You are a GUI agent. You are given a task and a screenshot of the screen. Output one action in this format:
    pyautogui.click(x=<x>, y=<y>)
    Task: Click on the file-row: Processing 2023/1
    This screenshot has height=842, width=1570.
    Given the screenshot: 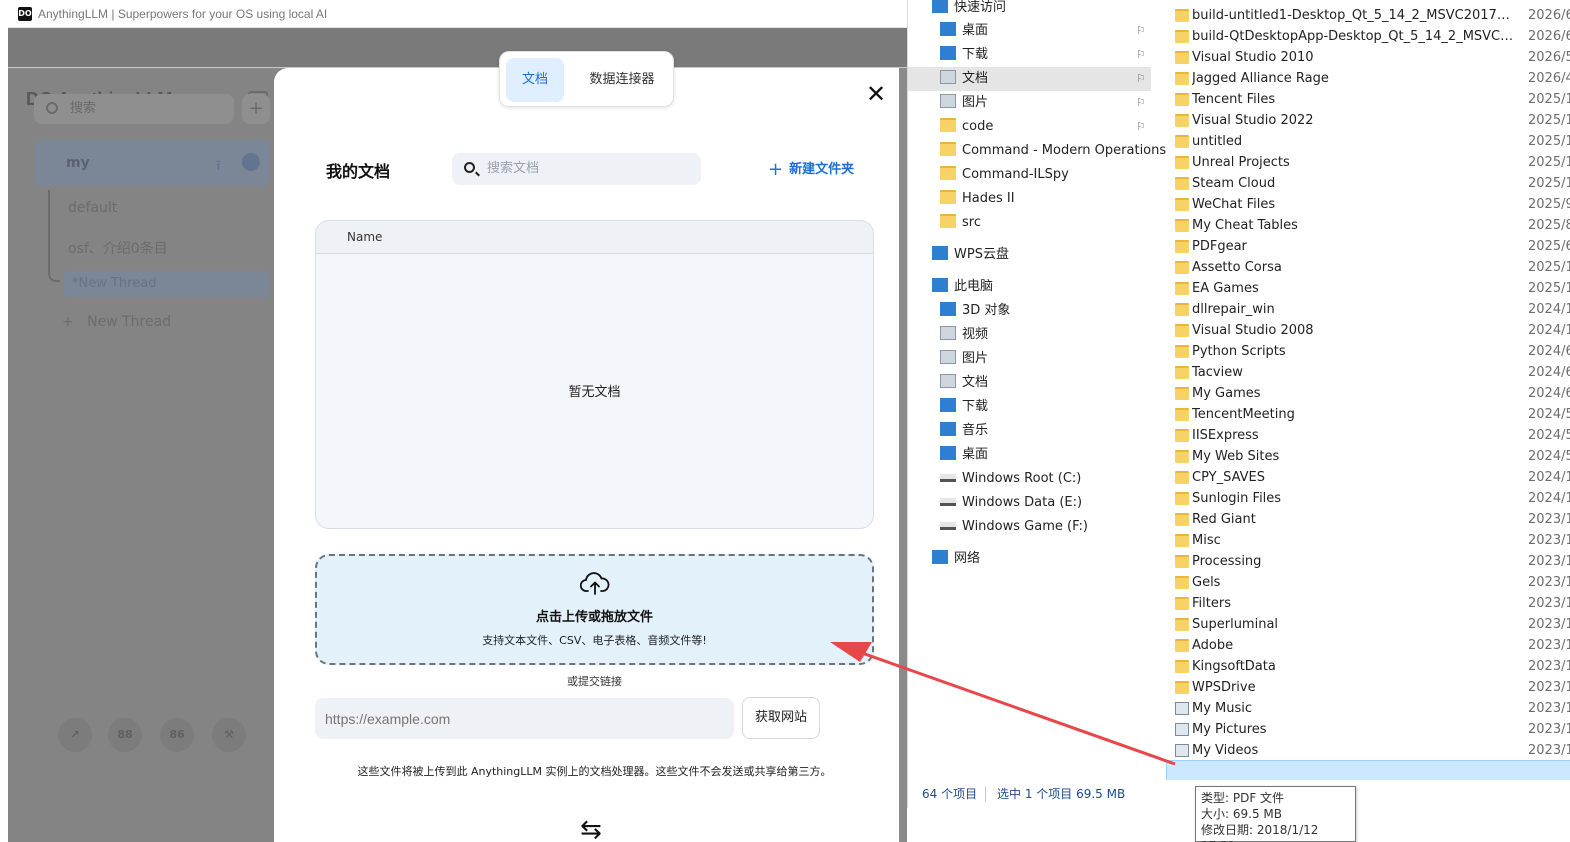 What is the action you would take?
    pyautogui.click(x=1368, y=561)
    